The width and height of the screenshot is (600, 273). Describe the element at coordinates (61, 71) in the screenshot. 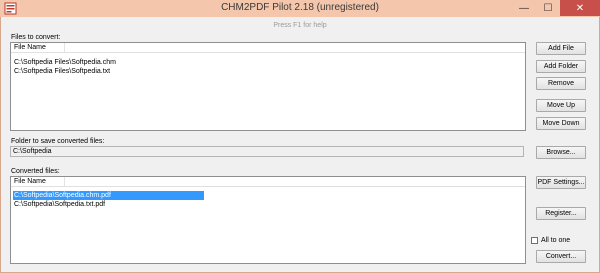

I see `list-item: C:\Softpedia Files\Softpedia.txt` at that location.